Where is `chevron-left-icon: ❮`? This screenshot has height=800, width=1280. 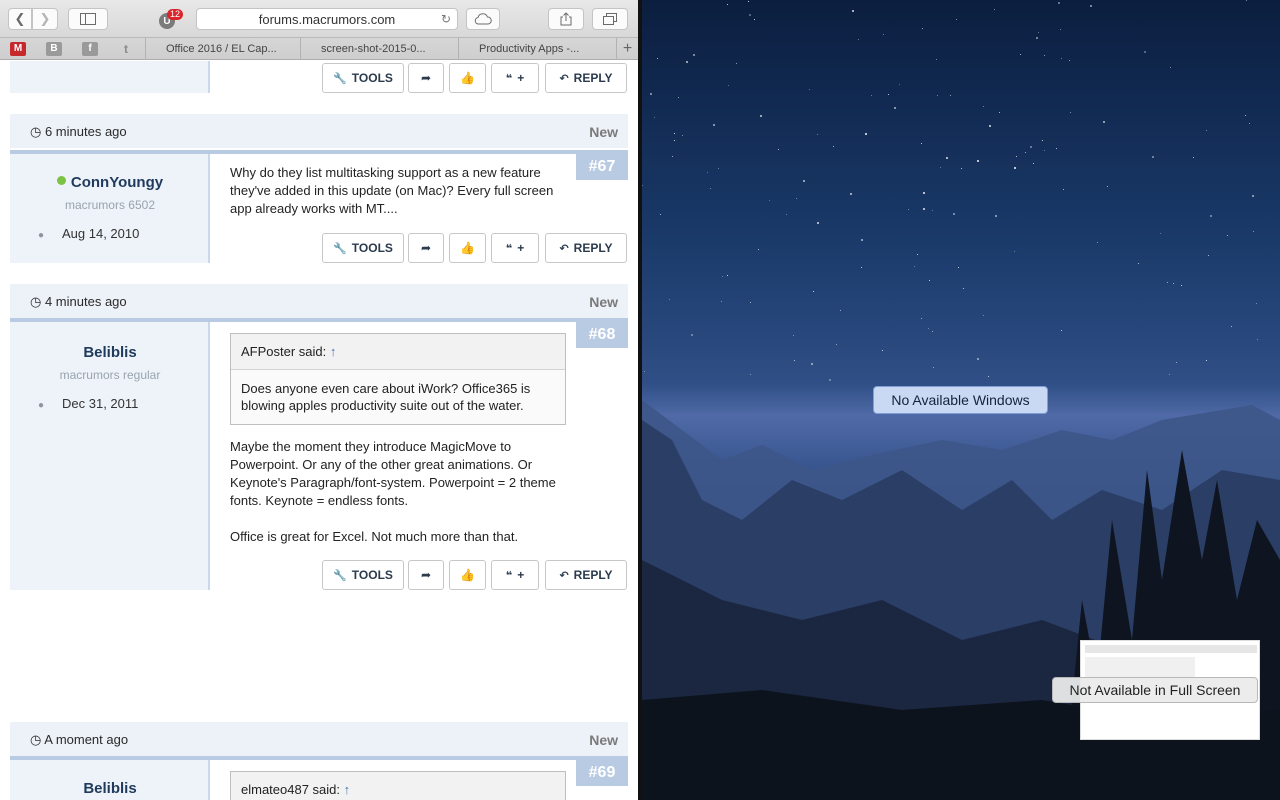
chevron-left-icon: ❮ is located at coordinates (20, 18).